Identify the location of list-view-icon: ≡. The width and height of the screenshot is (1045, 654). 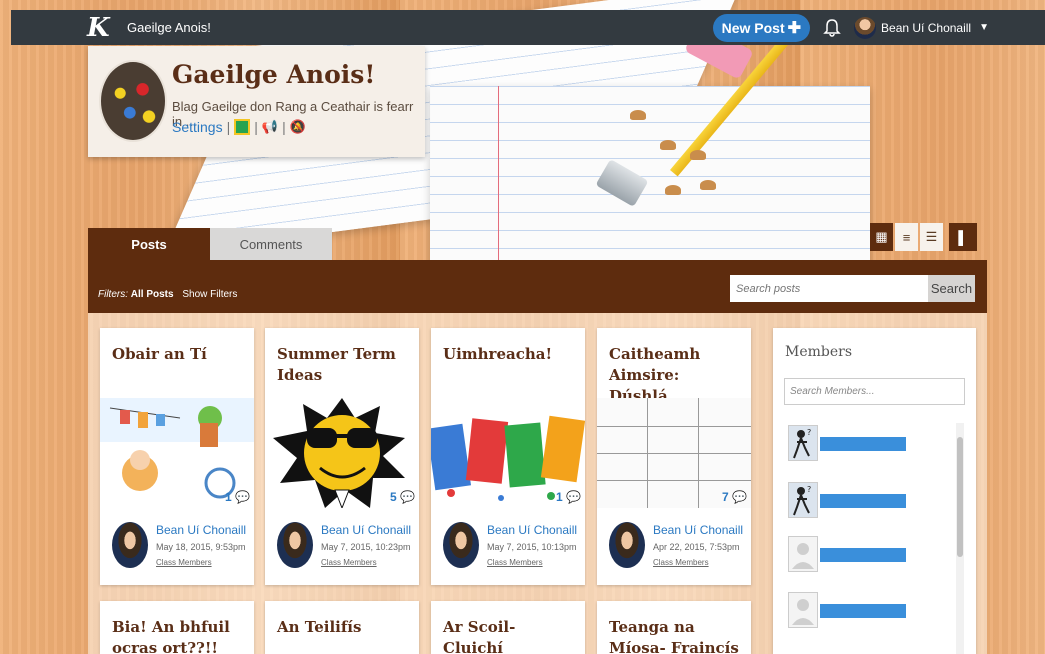
(906, 237).